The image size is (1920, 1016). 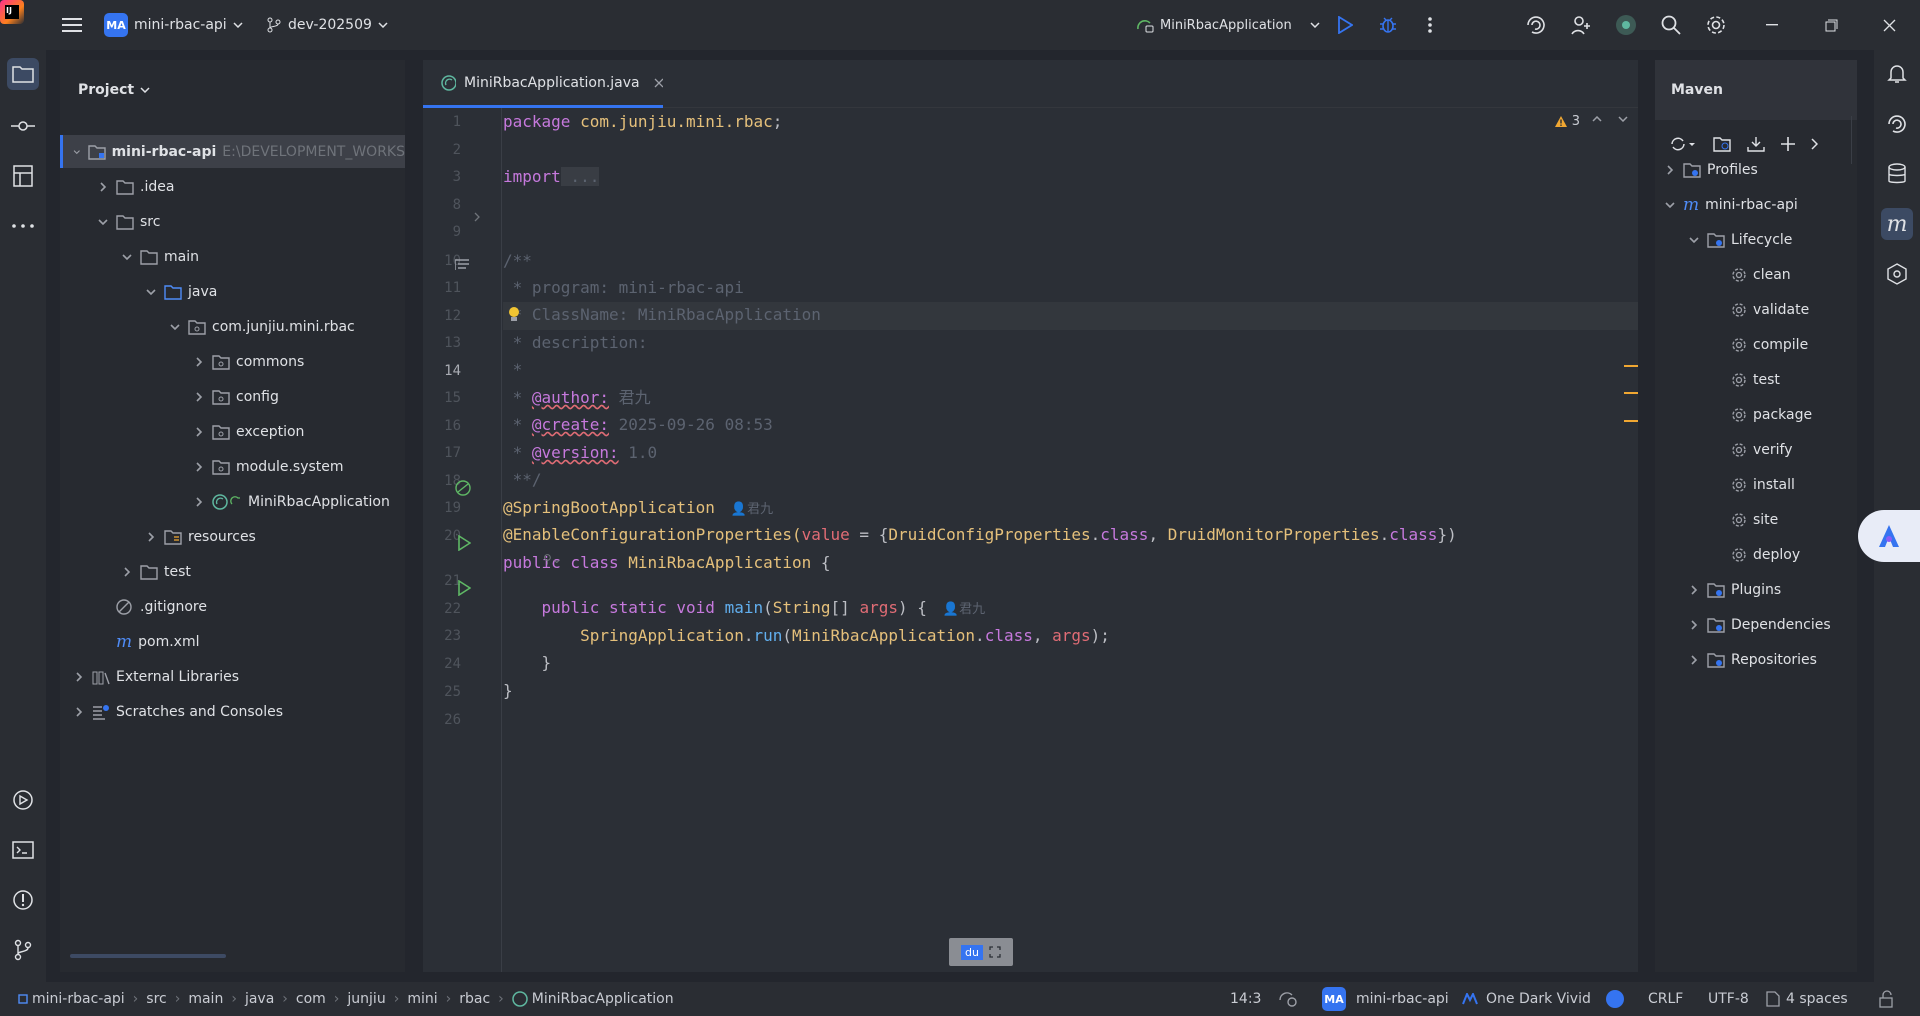 What do you see at coordinates (1388, 25) in the screenshot?
I see `debug-button` at bounding box center [1388, 25].